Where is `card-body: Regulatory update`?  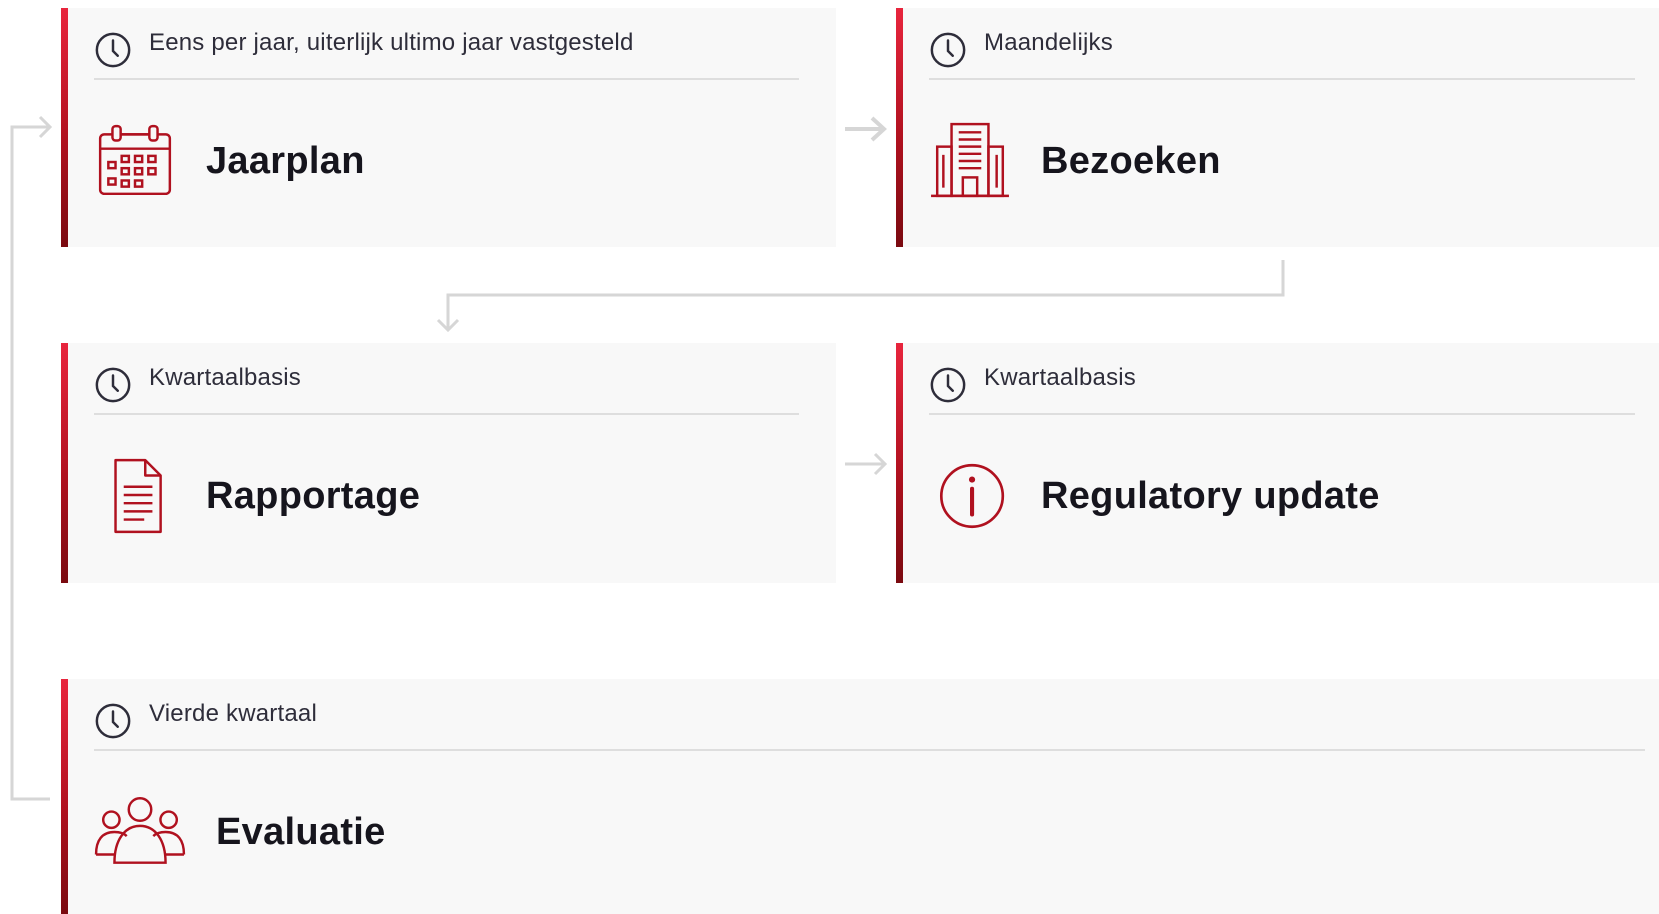 card-body: Regulatory update is located at coordinates (1154, 496).